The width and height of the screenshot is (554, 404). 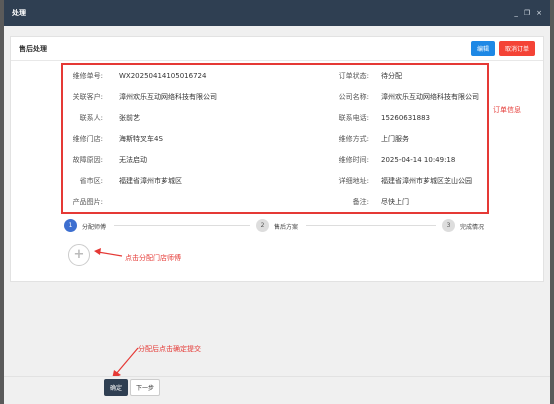 What do you see at coordinates (87, 76) in the screenshot?
I see `info-label: 维修单号:` at bounding box center [87, 76].